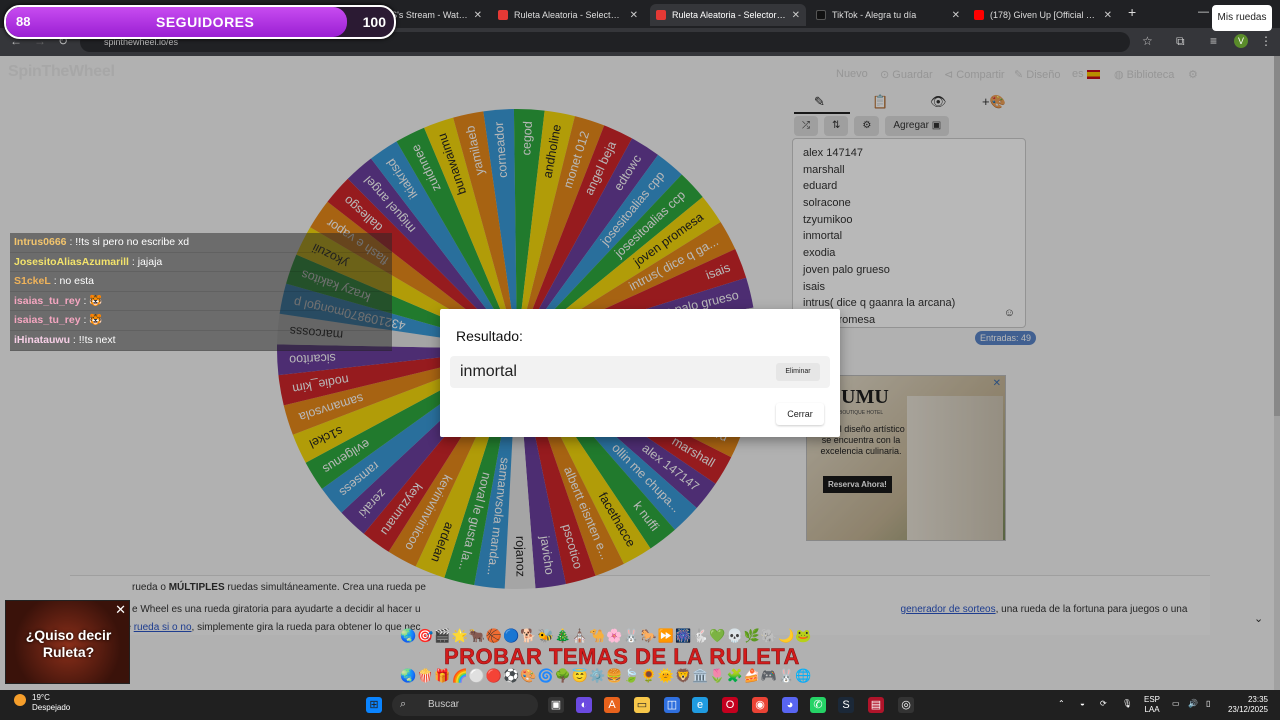 Image resolution: width=1280 pixels, height=720 pixels. Describe the element at coordinates (1208, 704) in the screenshot. I see `battery-icon: ▯` at that location.